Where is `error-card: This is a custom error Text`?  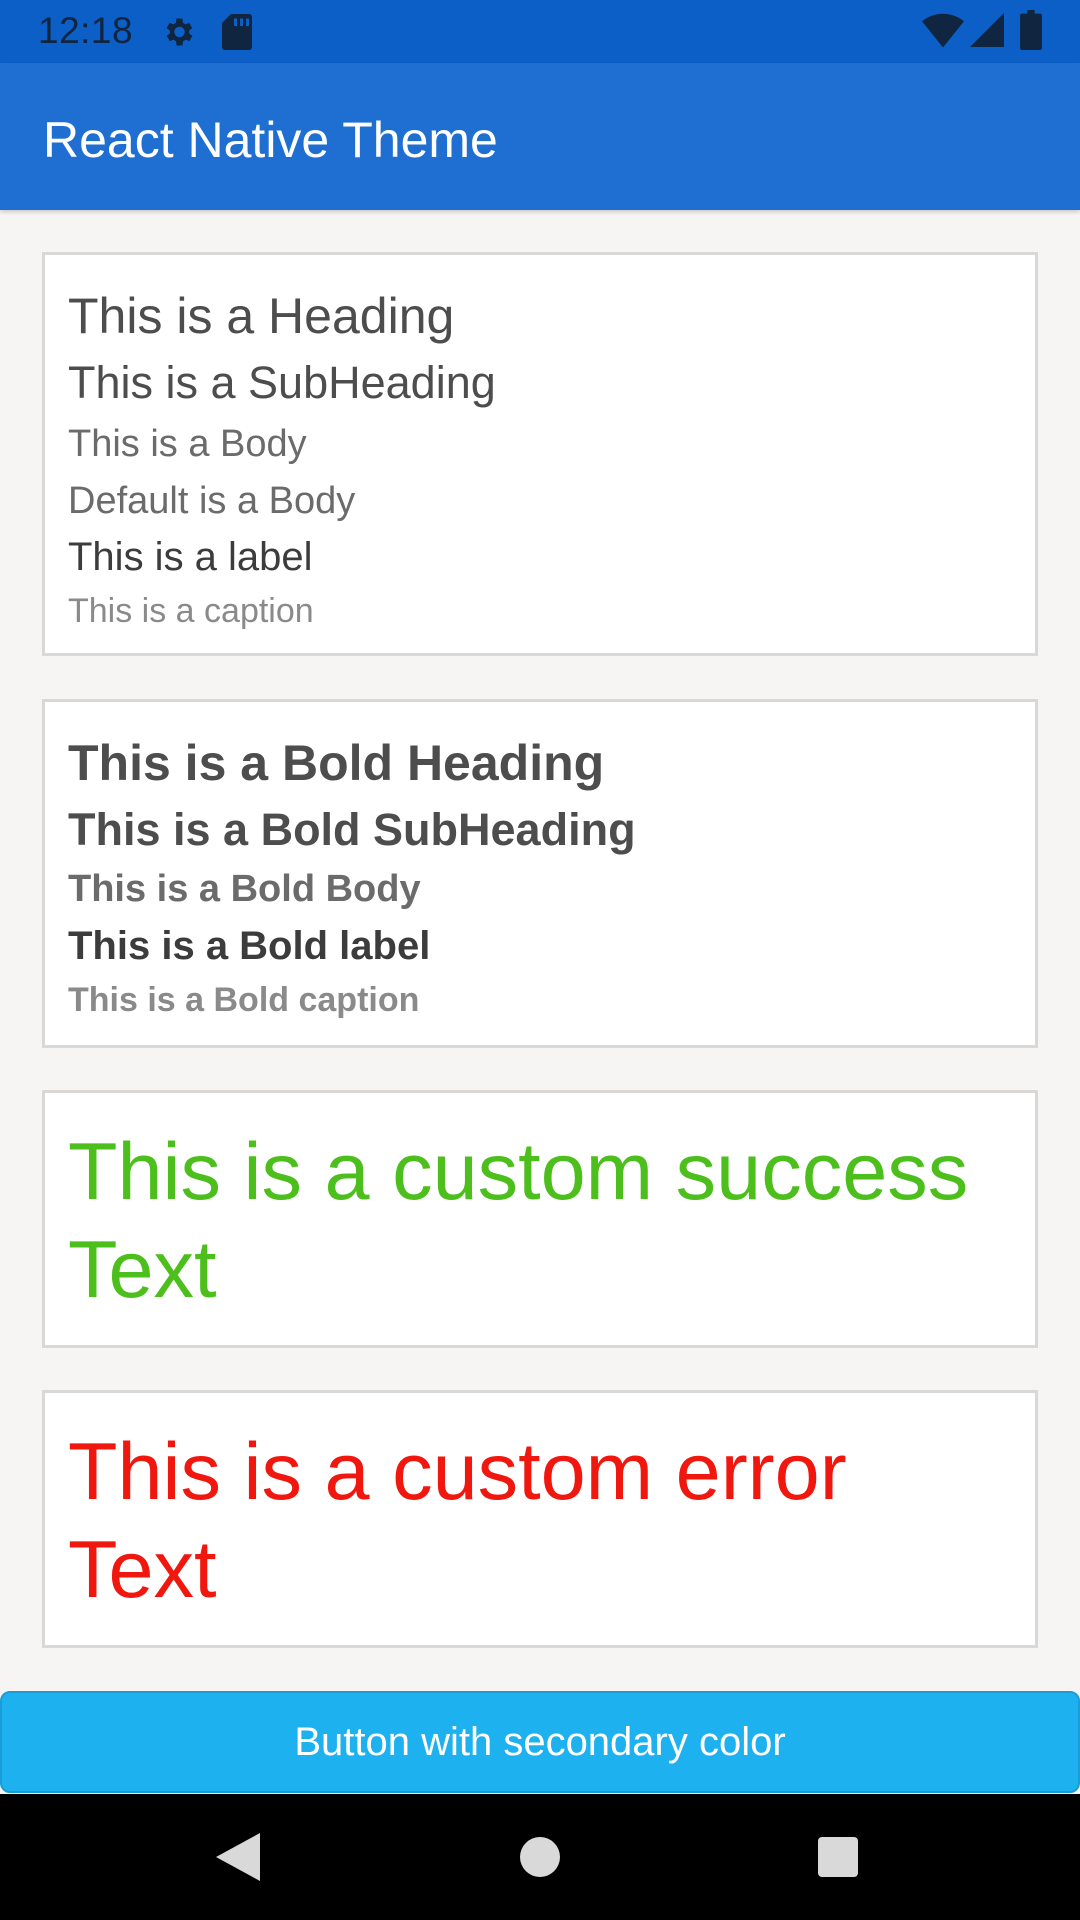 error-card: This is a custom error Text is located at coordinates (540, 1519).